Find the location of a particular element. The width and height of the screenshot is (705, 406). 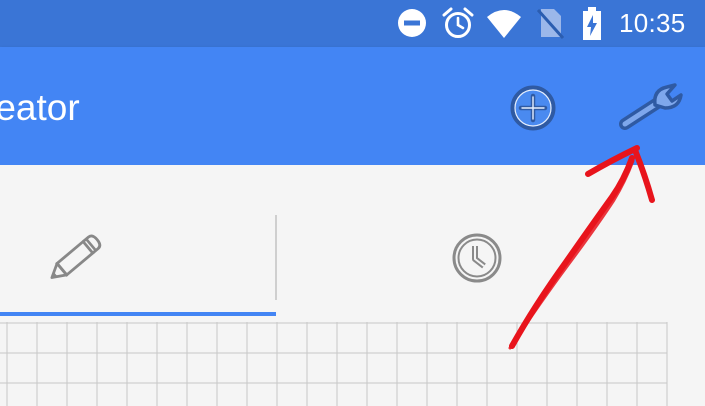

tab-indicator is located at coordinates (138, 314).